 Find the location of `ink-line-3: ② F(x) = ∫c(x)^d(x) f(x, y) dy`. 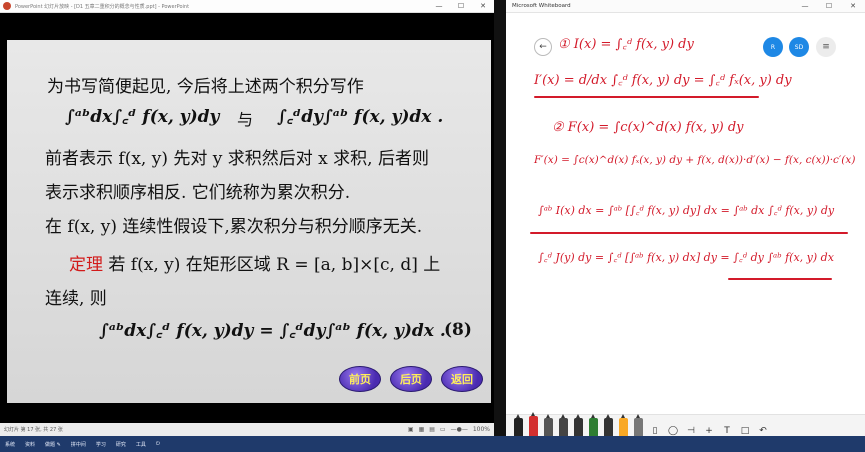

ink-line-3: ② F(x) = ∫c(x)^d(x) f(x, y) dy is located at coordinates (647, 127).